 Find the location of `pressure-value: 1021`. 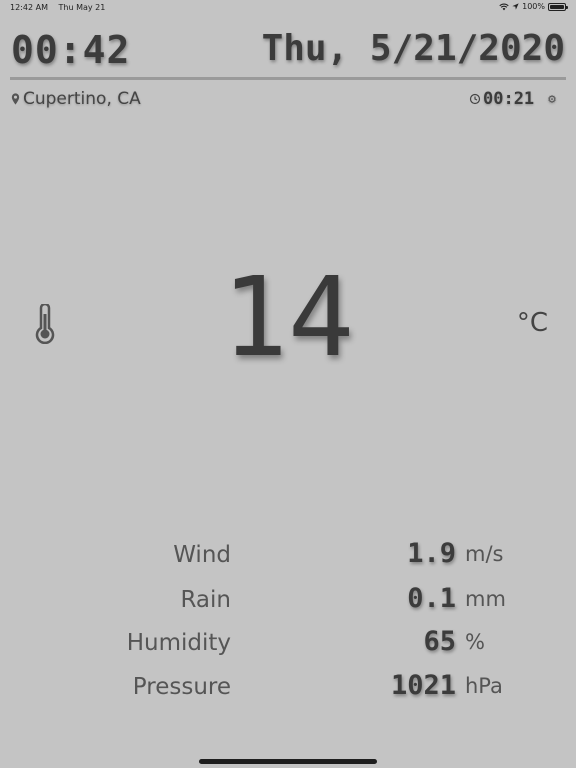

pressure-value: 1021 is located at coordinates (423, 685).